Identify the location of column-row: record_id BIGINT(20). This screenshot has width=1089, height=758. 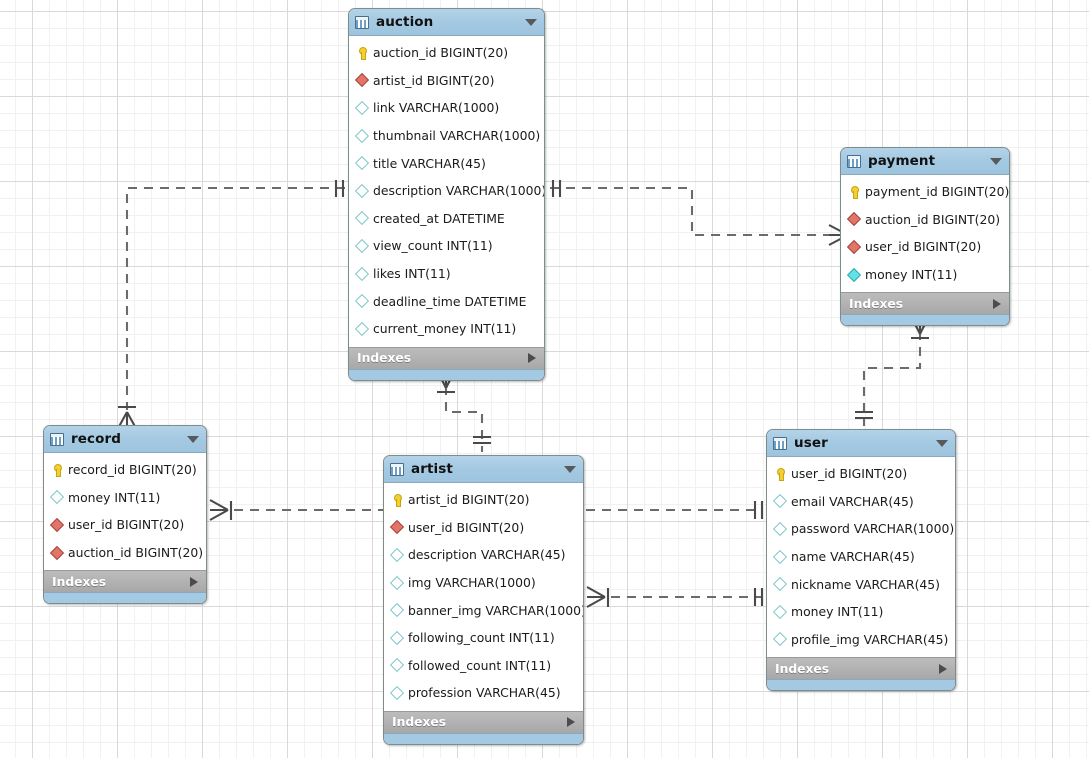
(125, 470).